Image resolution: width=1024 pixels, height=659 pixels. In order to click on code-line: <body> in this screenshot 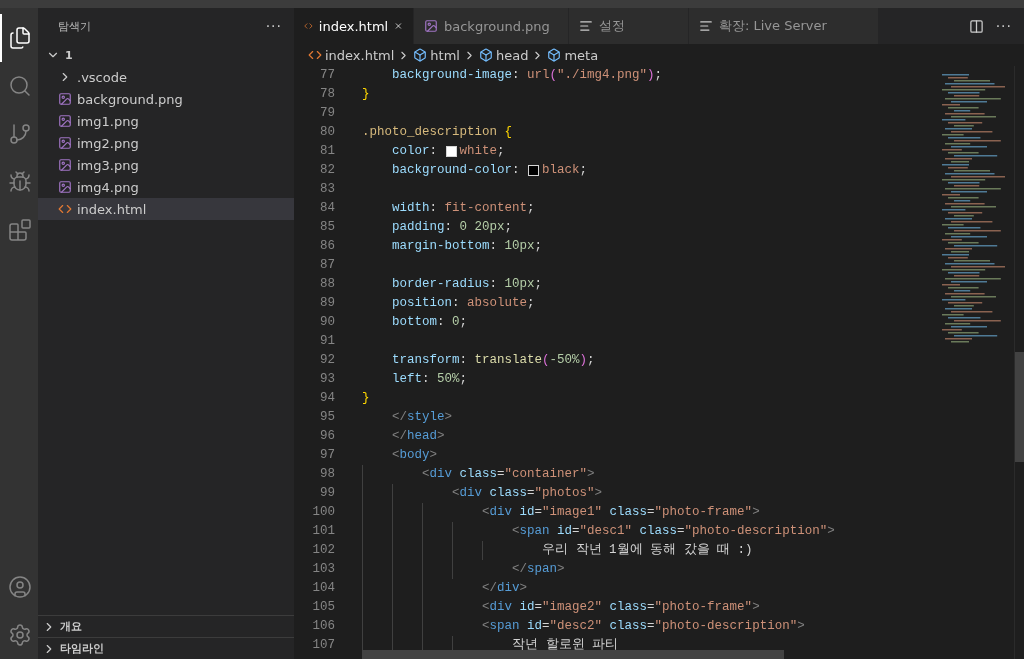, I will do `click(415, 455)`.